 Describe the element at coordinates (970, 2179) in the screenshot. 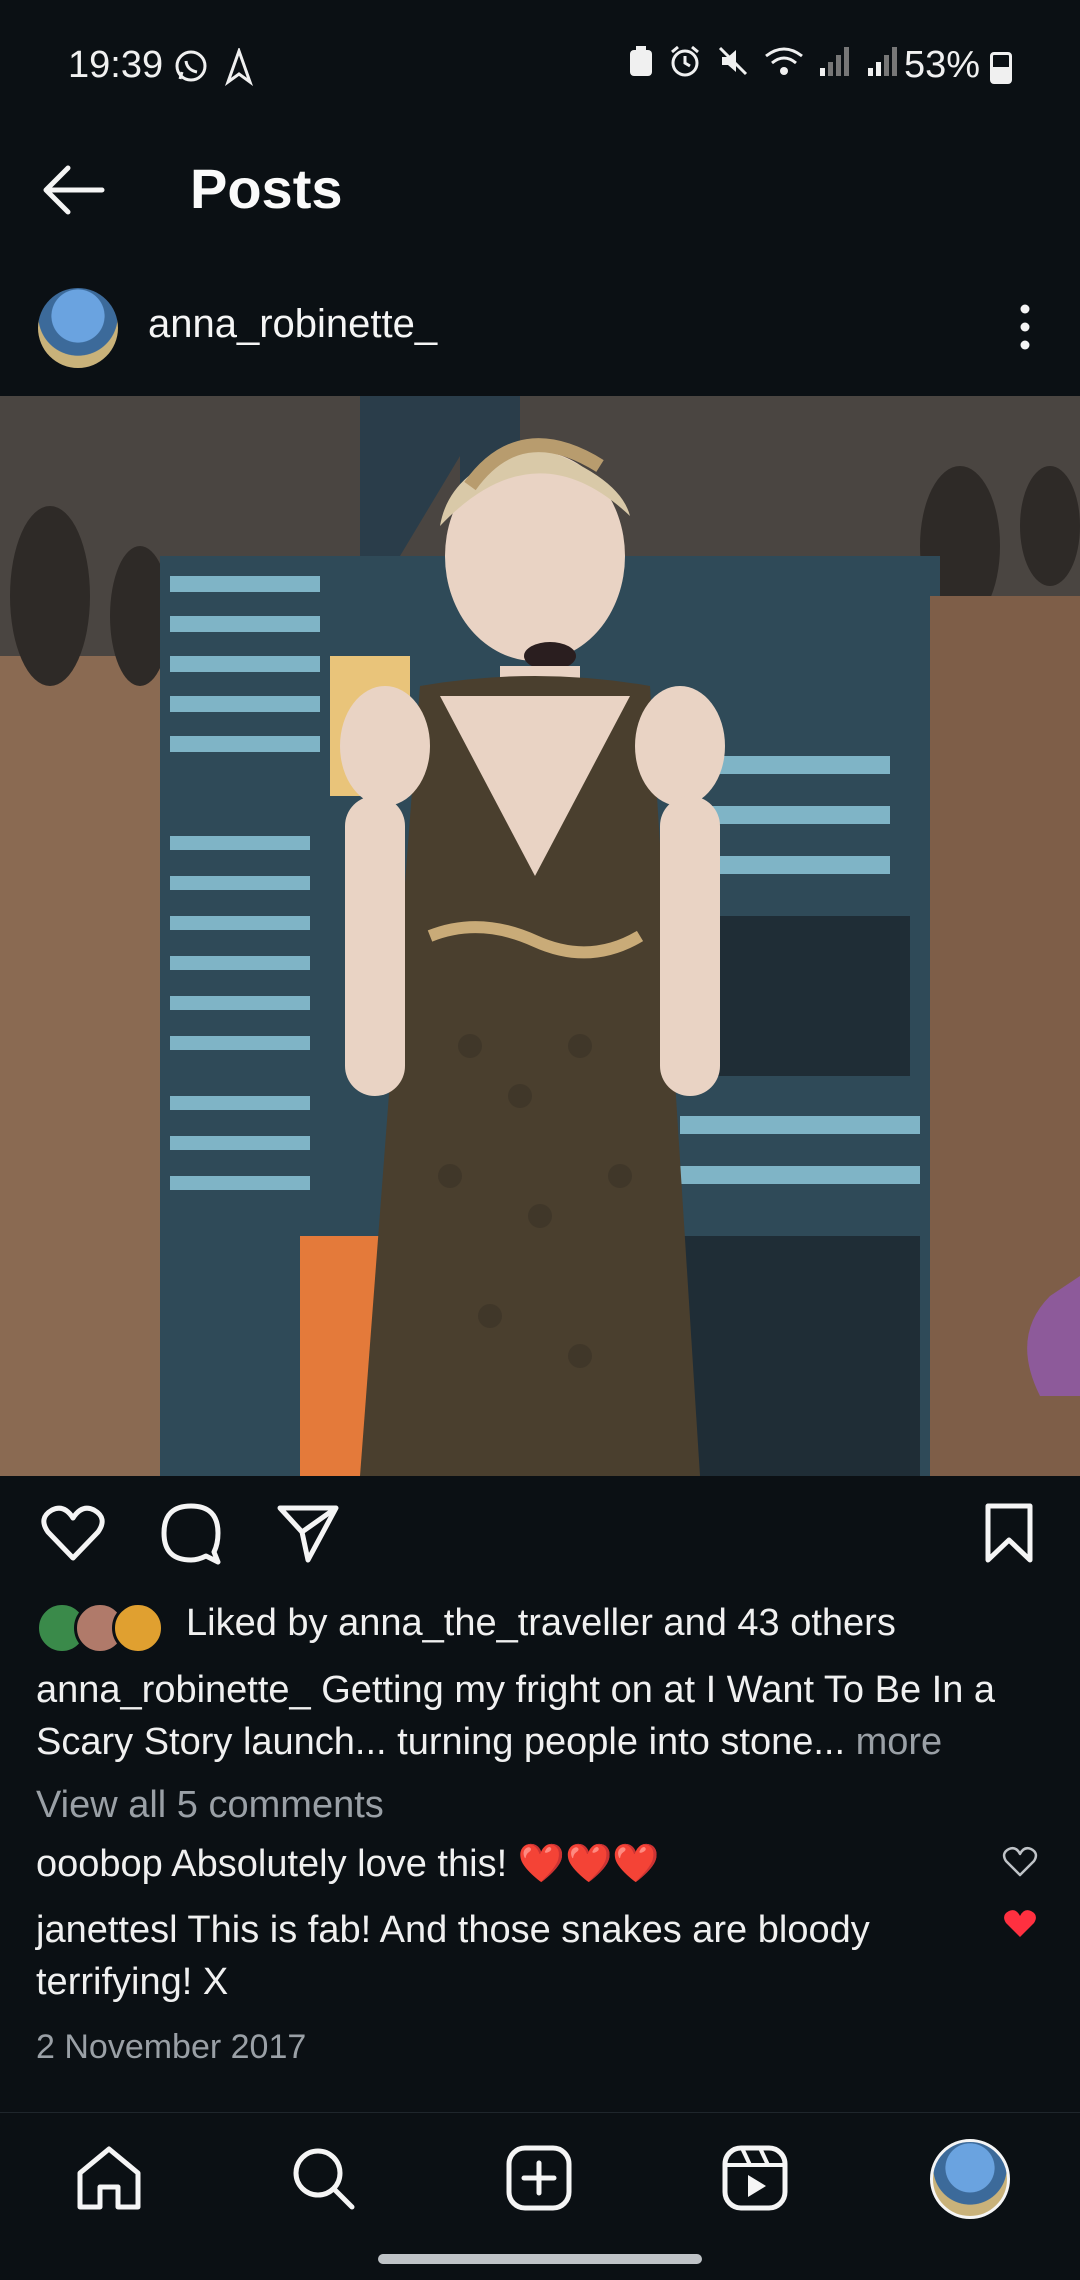

I see `profile-avatar` at that location.